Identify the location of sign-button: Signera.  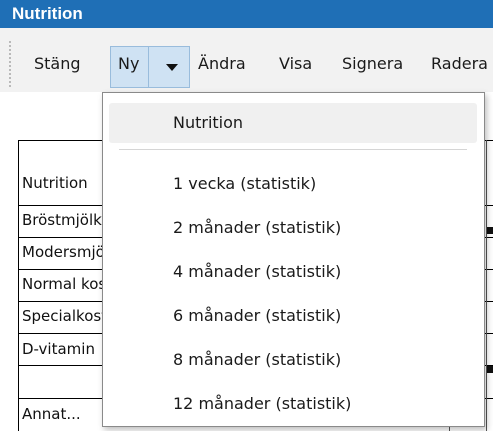
(372, 64).